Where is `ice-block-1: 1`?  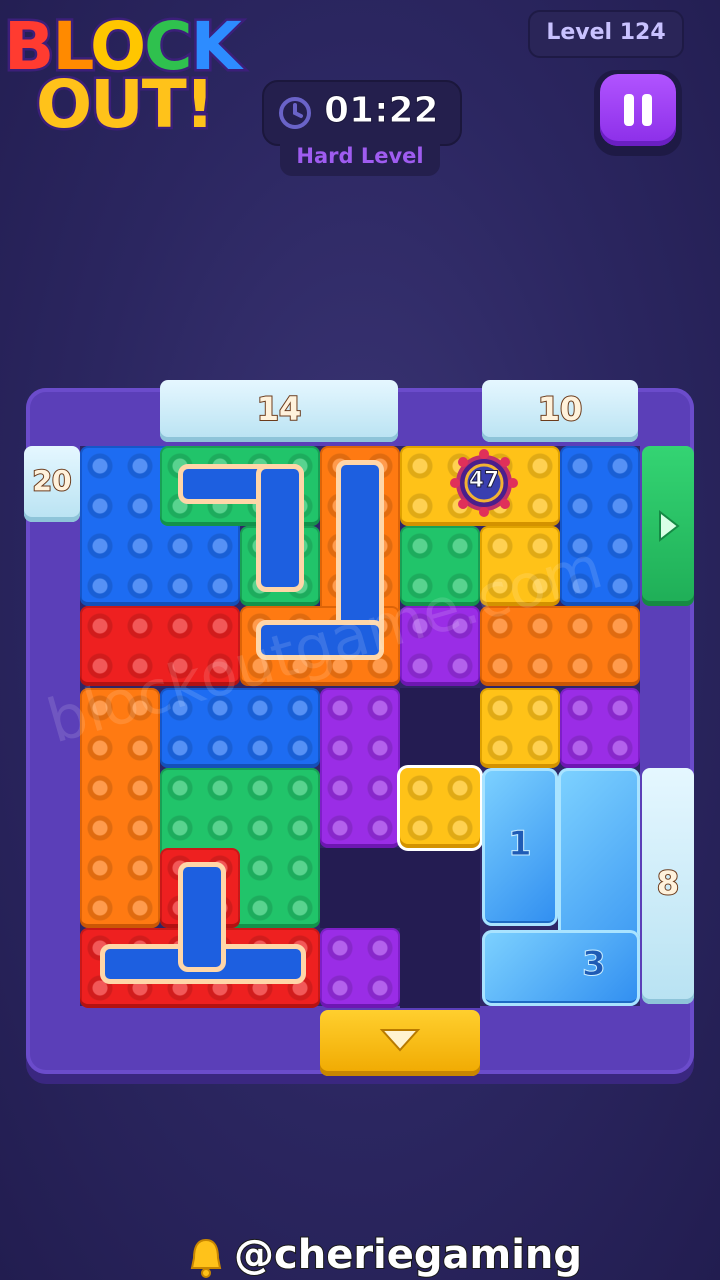
ice-block-1: 1 is located at coordinates (520, 847).